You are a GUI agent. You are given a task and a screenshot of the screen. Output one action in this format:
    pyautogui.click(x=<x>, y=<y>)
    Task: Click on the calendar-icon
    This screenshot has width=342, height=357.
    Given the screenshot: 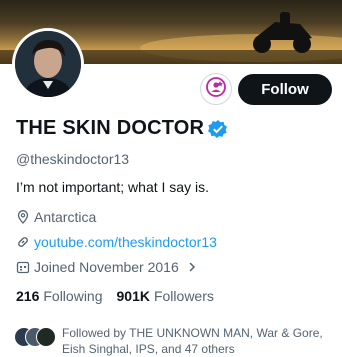 What is the action you would take?
    pyautogui.click(x=23, y=267)
    